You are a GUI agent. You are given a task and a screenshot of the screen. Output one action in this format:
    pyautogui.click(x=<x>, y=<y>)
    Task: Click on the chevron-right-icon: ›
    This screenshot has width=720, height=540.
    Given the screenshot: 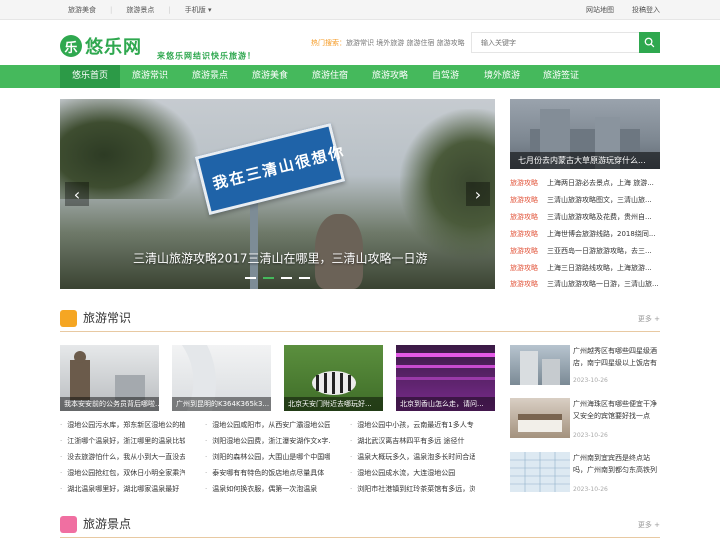 What is the action you would take?
    pyautogui.click(x=478, y=194)
    